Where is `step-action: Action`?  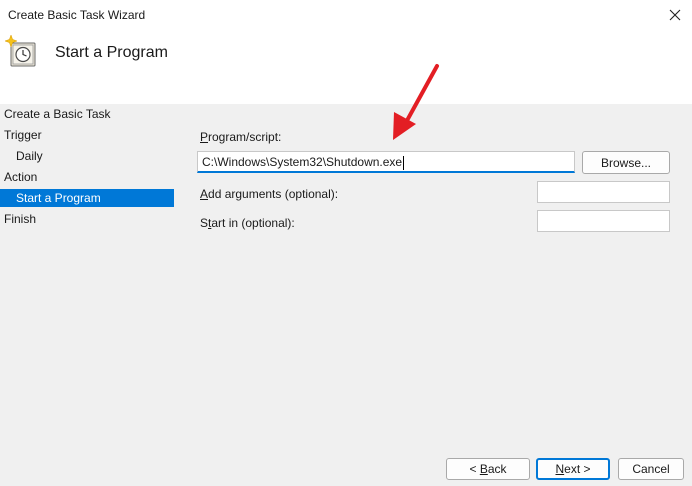 step-action: Action is located at coordinates (20, 177).